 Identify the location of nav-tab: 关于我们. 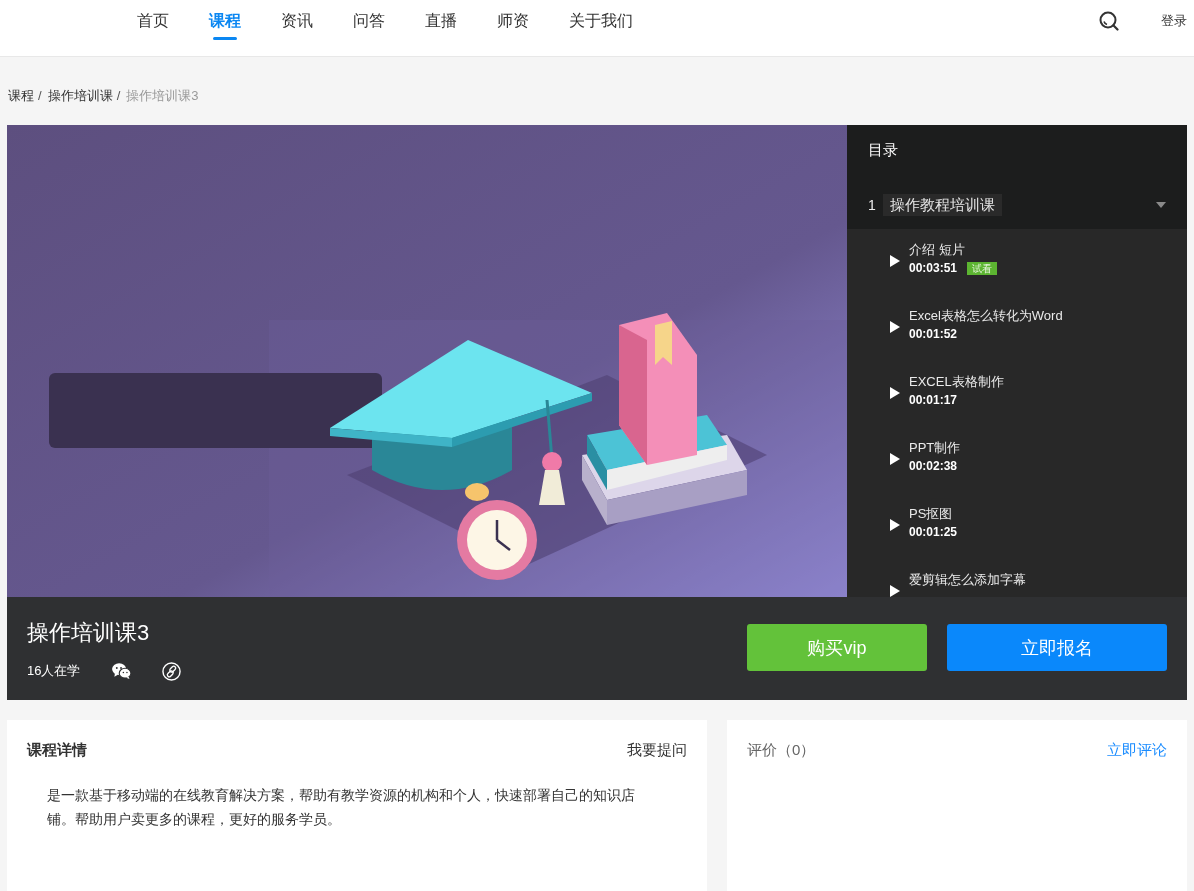
(601, 21).